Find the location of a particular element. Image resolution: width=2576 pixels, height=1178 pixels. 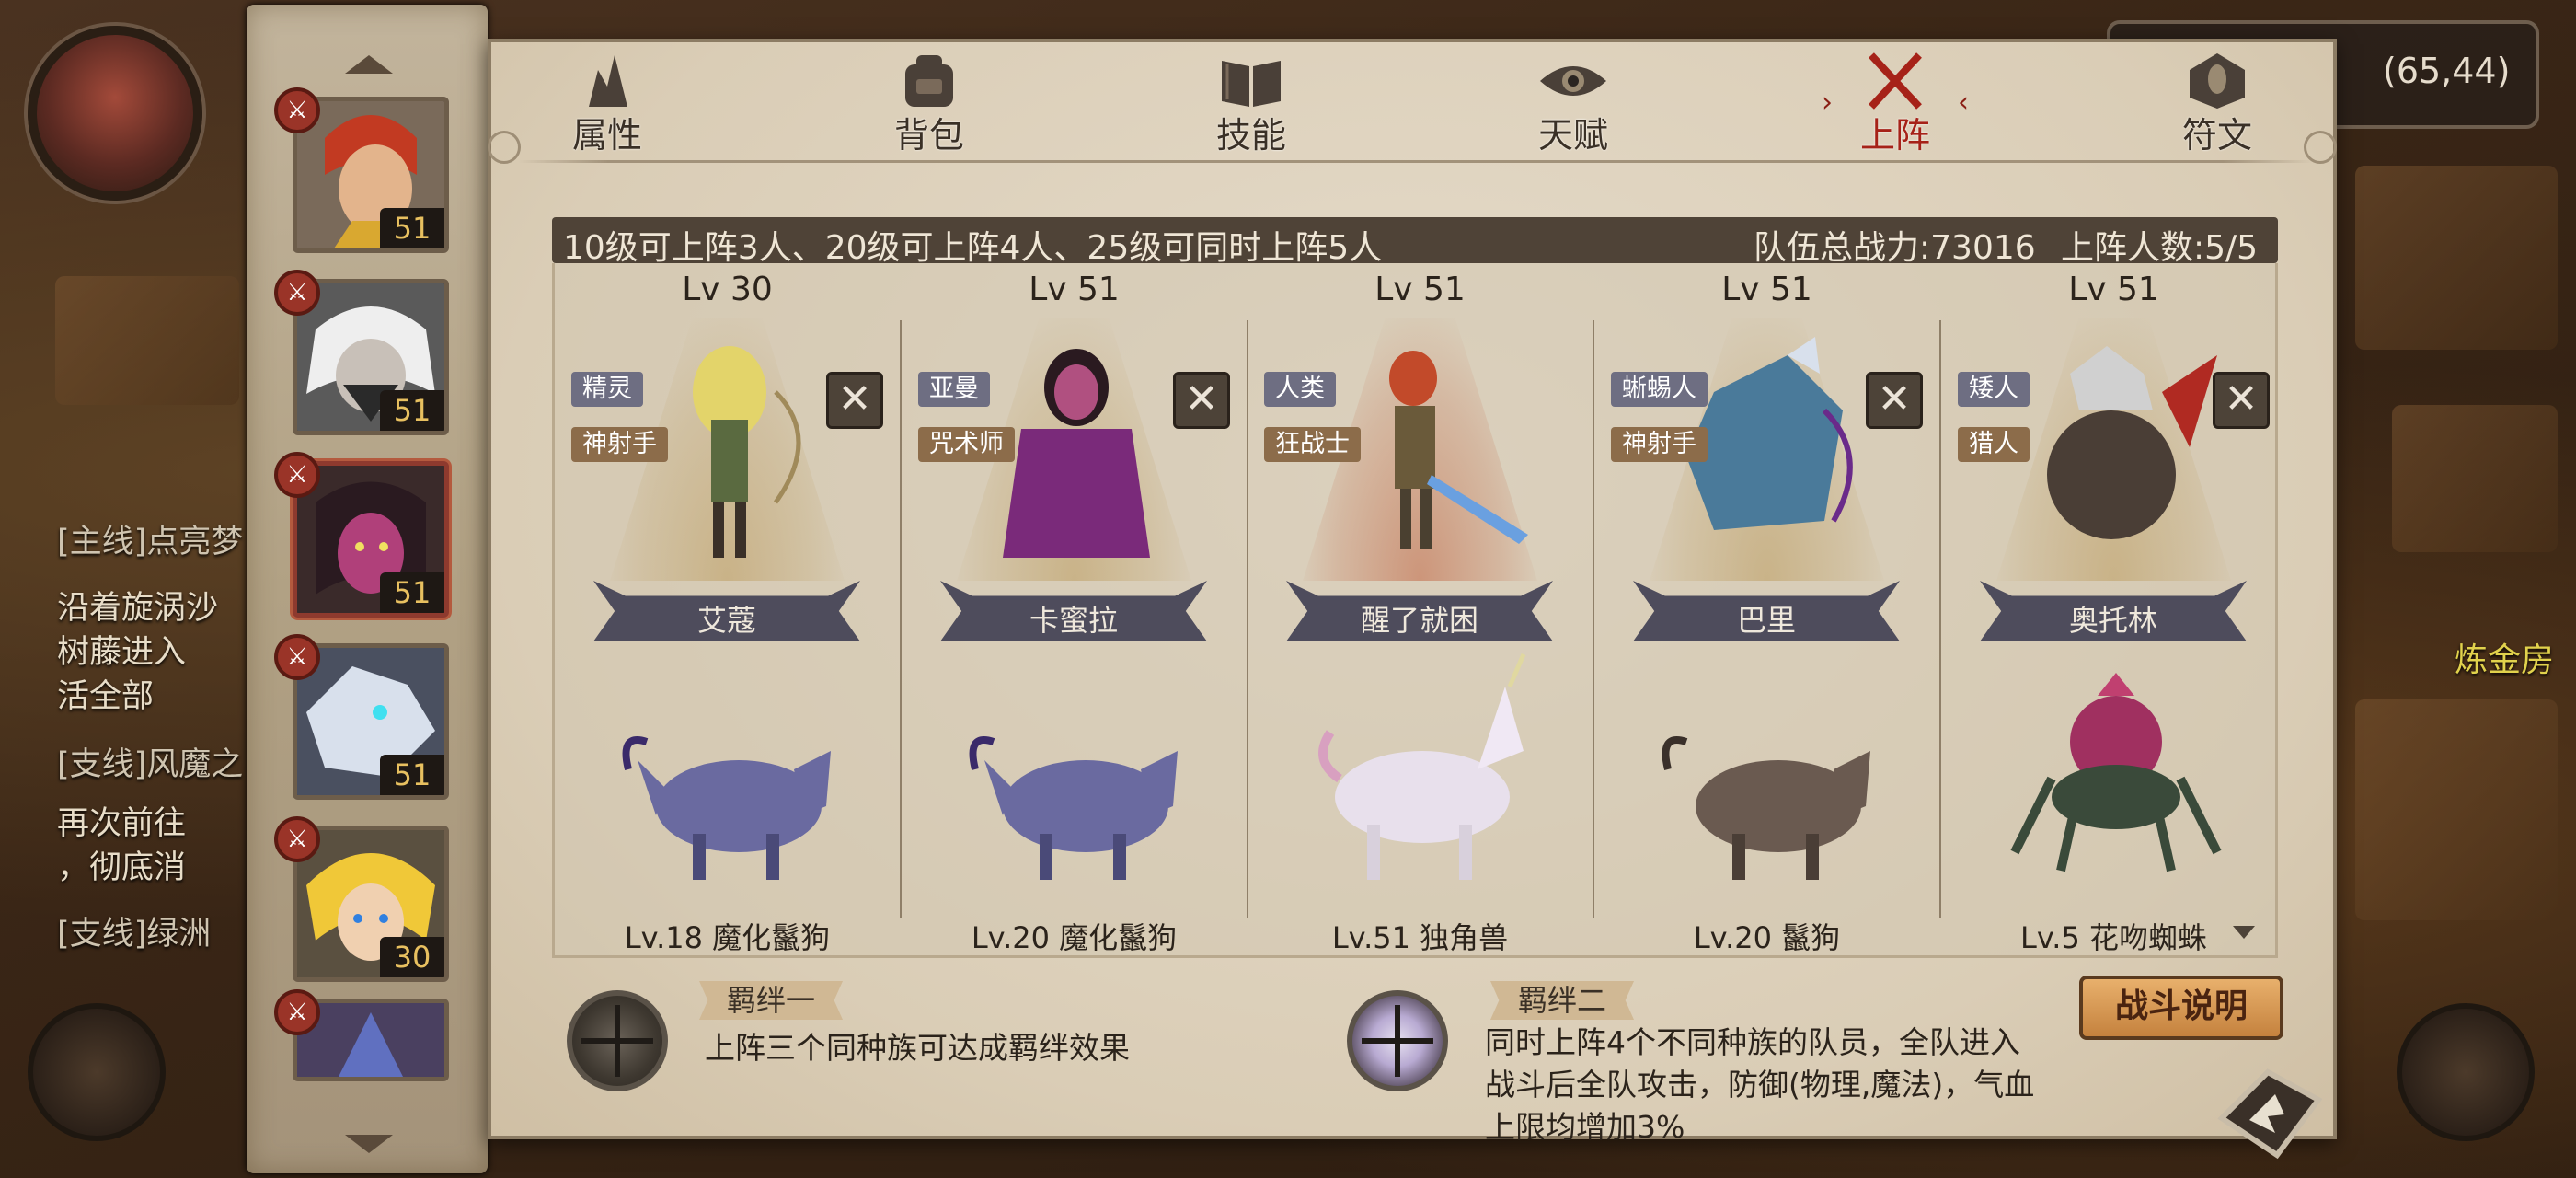

deploy-slot: Lv 30 精灵 神射手 ✕ 艾蔻 Lv.18 魔化鬣狗 is located at coordinates (727, 609).